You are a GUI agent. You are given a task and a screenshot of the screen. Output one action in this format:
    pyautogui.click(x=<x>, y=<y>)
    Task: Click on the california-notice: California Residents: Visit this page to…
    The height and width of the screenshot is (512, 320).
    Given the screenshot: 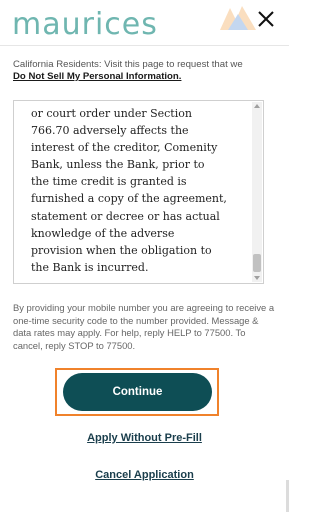 What is the action you would take?
    pyautogui.click(x=128, y=64)
    